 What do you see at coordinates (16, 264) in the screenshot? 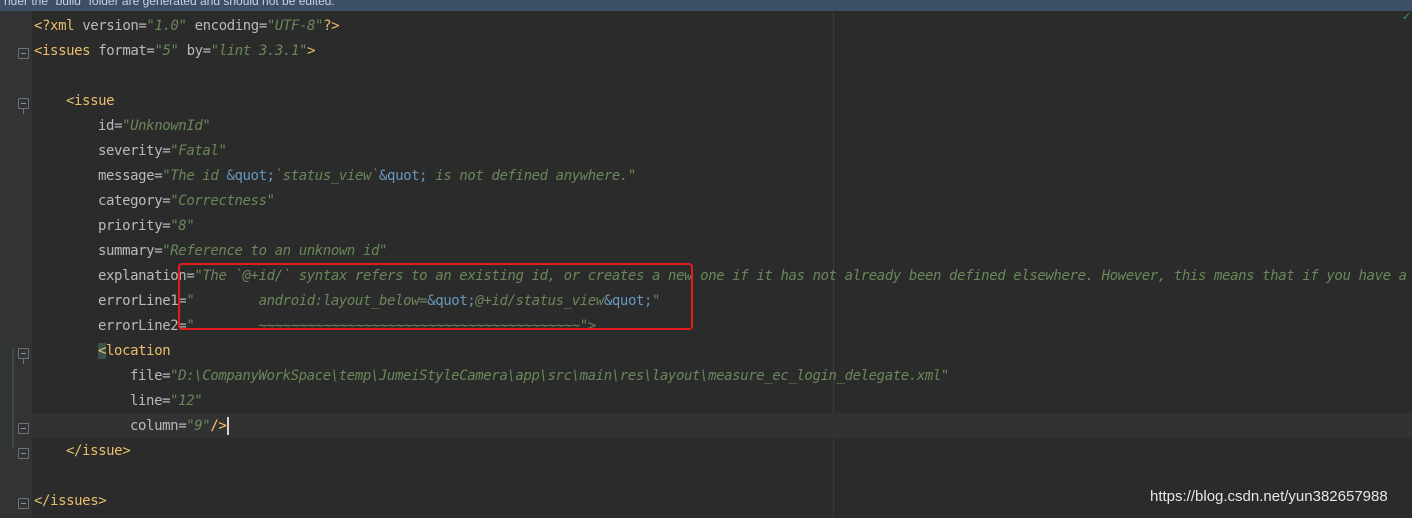
I see `editor-gutter` at bounding box center [16, 264].